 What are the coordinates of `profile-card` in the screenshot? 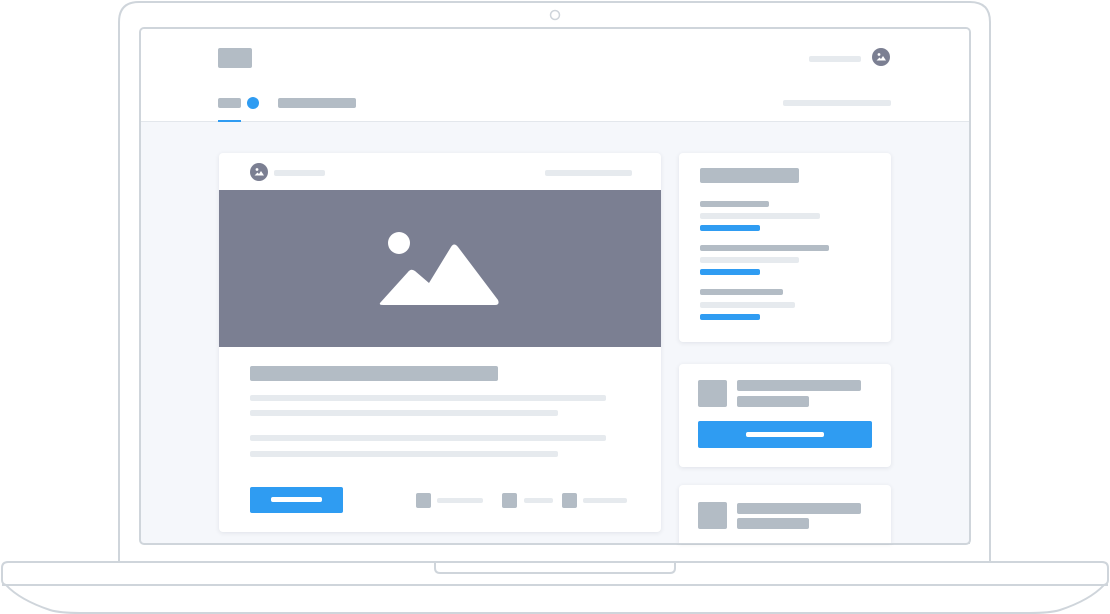 It's located at (785, 415).